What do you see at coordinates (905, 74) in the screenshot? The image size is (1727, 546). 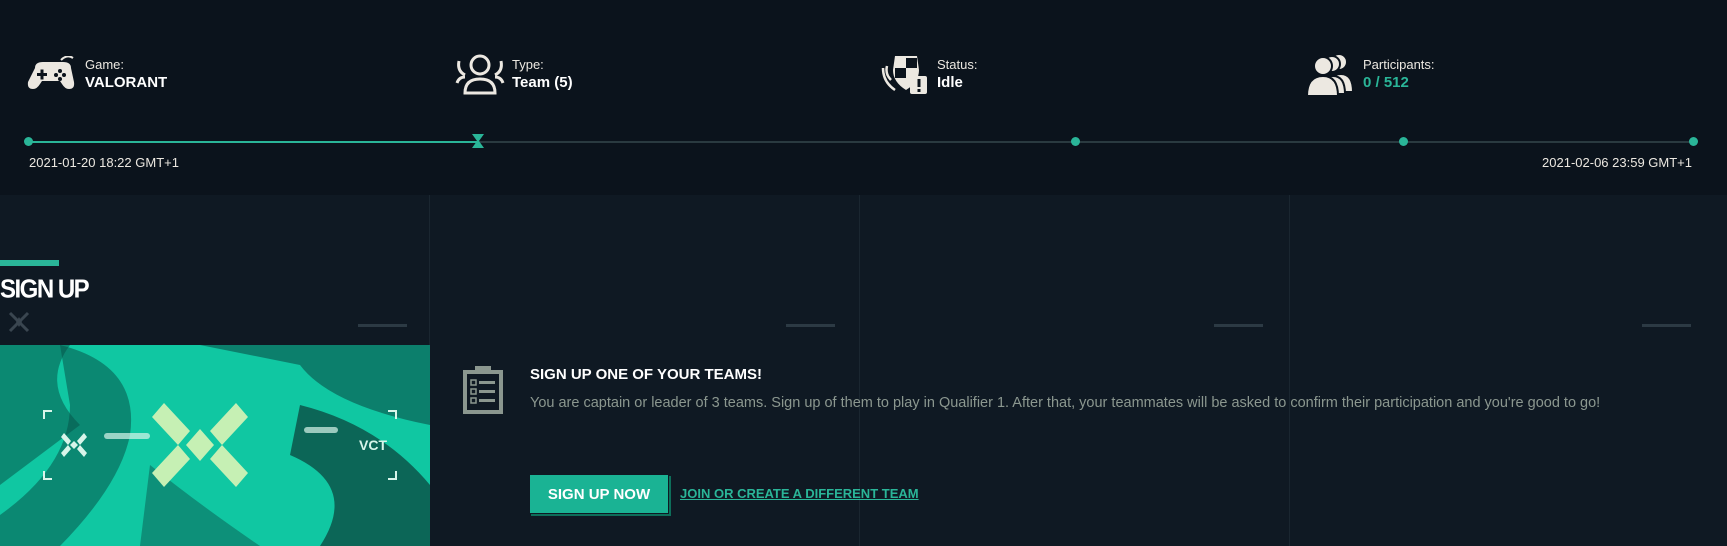 I see `shield-warning-icon` at bounding box center [905, 74].